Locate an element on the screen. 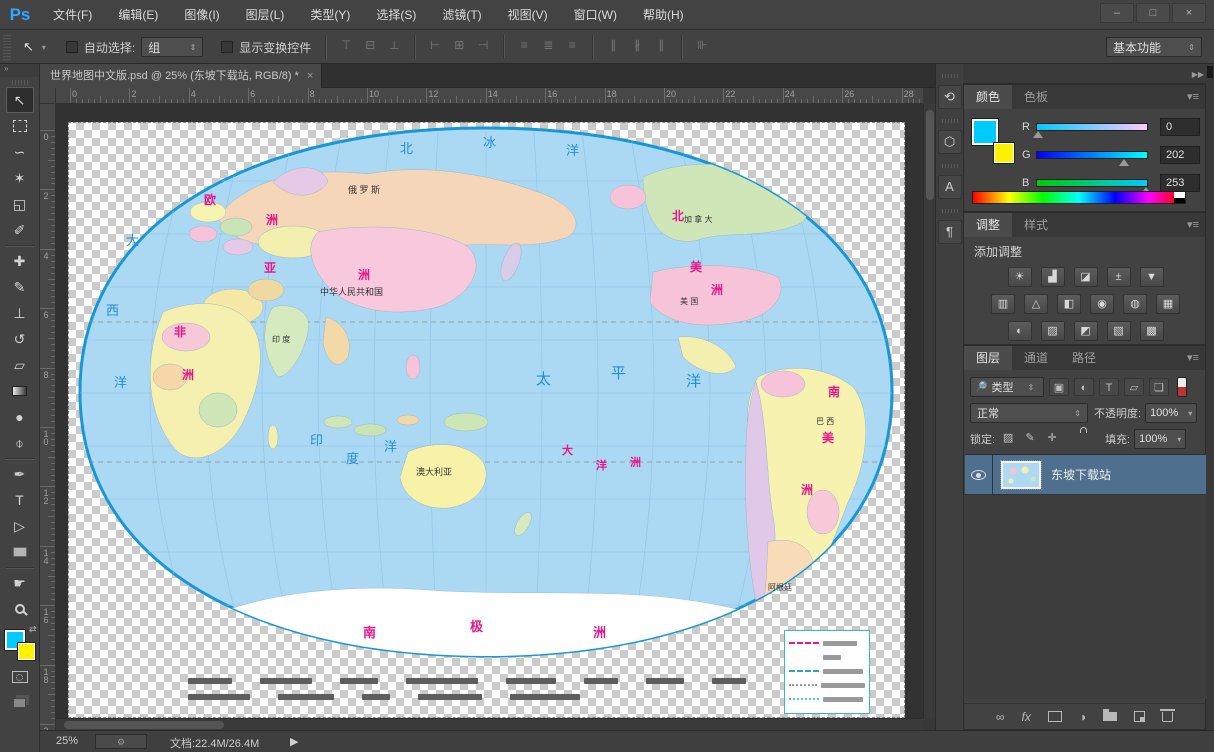  path-selection-tool: ▷ is located at coordinates (20, 526).